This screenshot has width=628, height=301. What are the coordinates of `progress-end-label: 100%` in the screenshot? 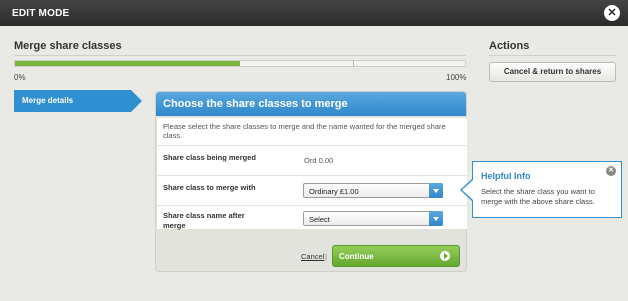 It's located at (456, 77).